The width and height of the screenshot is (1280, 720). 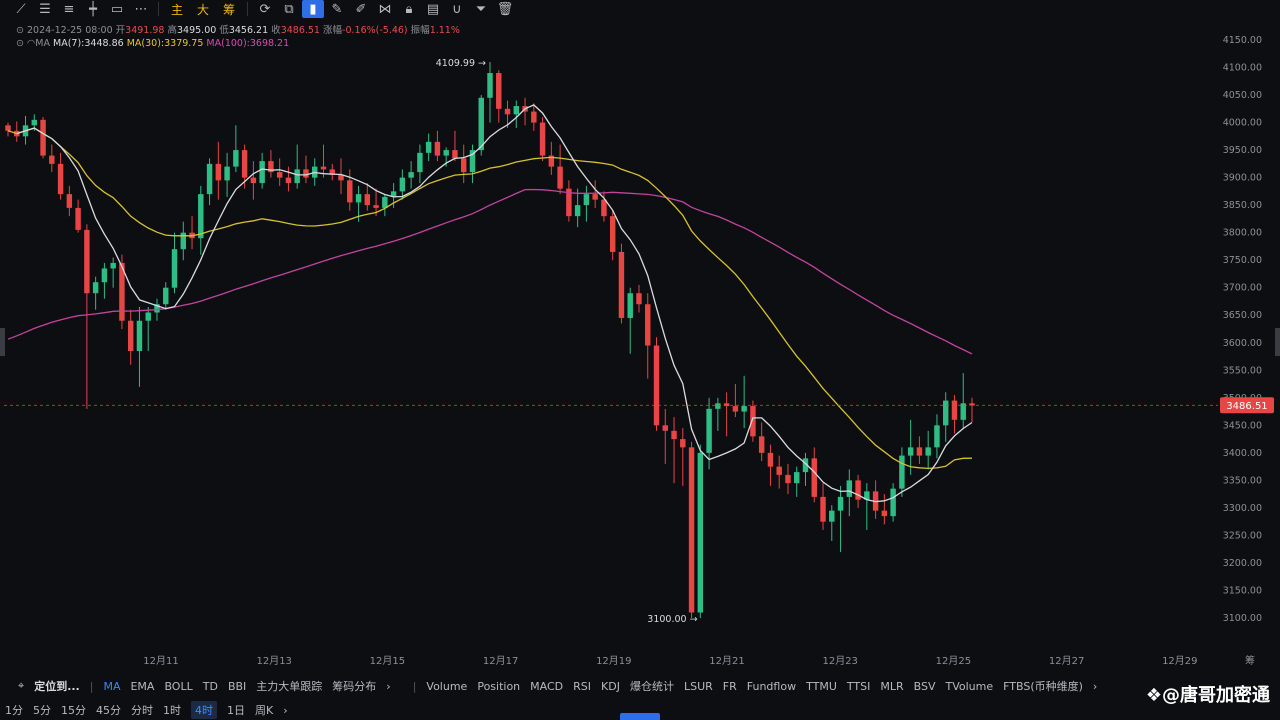 I want to click on tab-ftbs: FTBS(币种维度), so click(x=1043, y=686).